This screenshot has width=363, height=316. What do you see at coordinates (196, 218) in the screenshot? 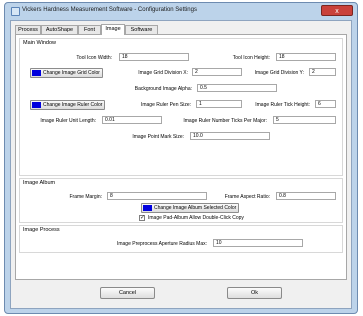
I see `allow-double-click-label: Image Pad-Album Allow Double-Click Copy` at bounding box center [196, 218].